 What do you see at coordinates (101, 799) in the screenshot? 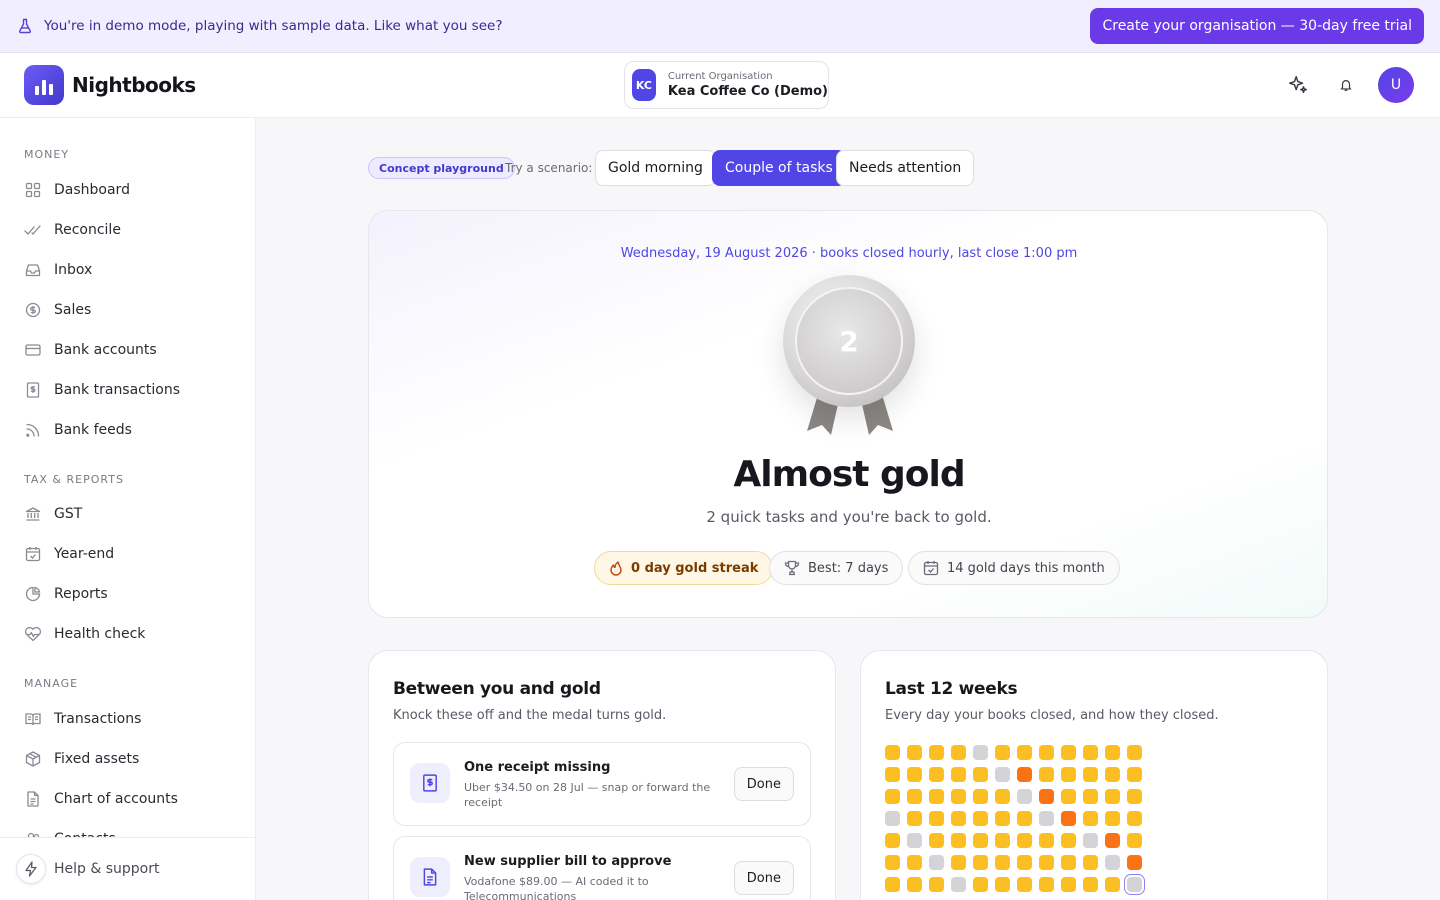
I see `sidebar-item-chart-of-accounts: Chart of accounts` at bounding box center [101, 799].